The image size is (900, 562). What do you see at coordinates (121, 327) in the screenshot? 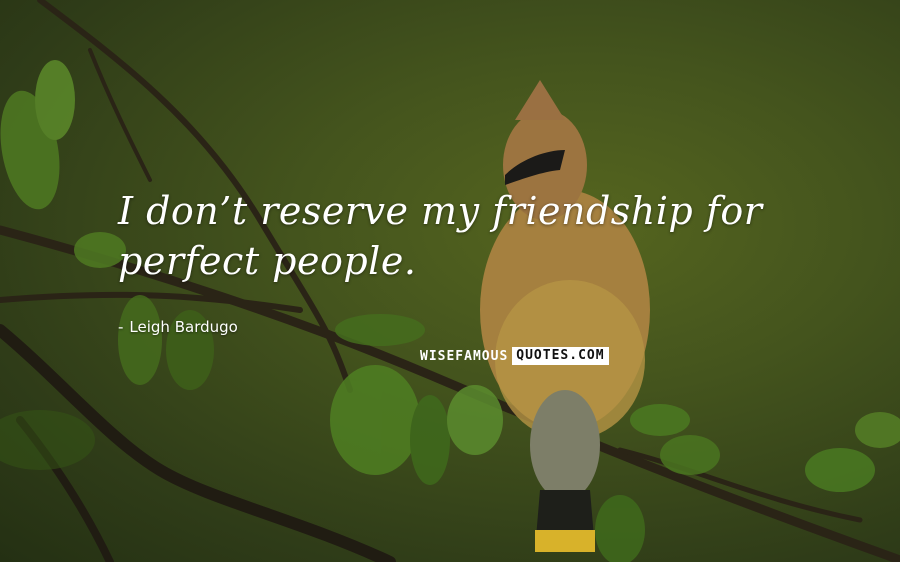
I see `author-dash: -` at bounding box center [121, 327].